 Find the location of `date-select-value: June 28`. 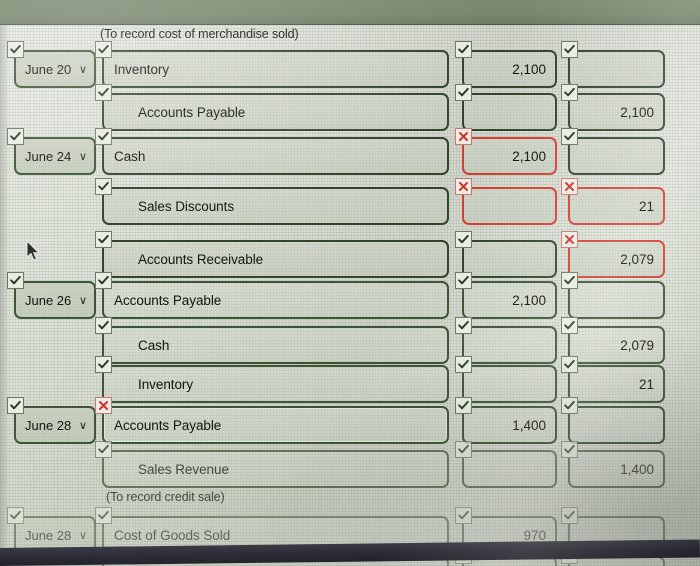

date-select-value: June 28 is located at coordinates (48, 425).